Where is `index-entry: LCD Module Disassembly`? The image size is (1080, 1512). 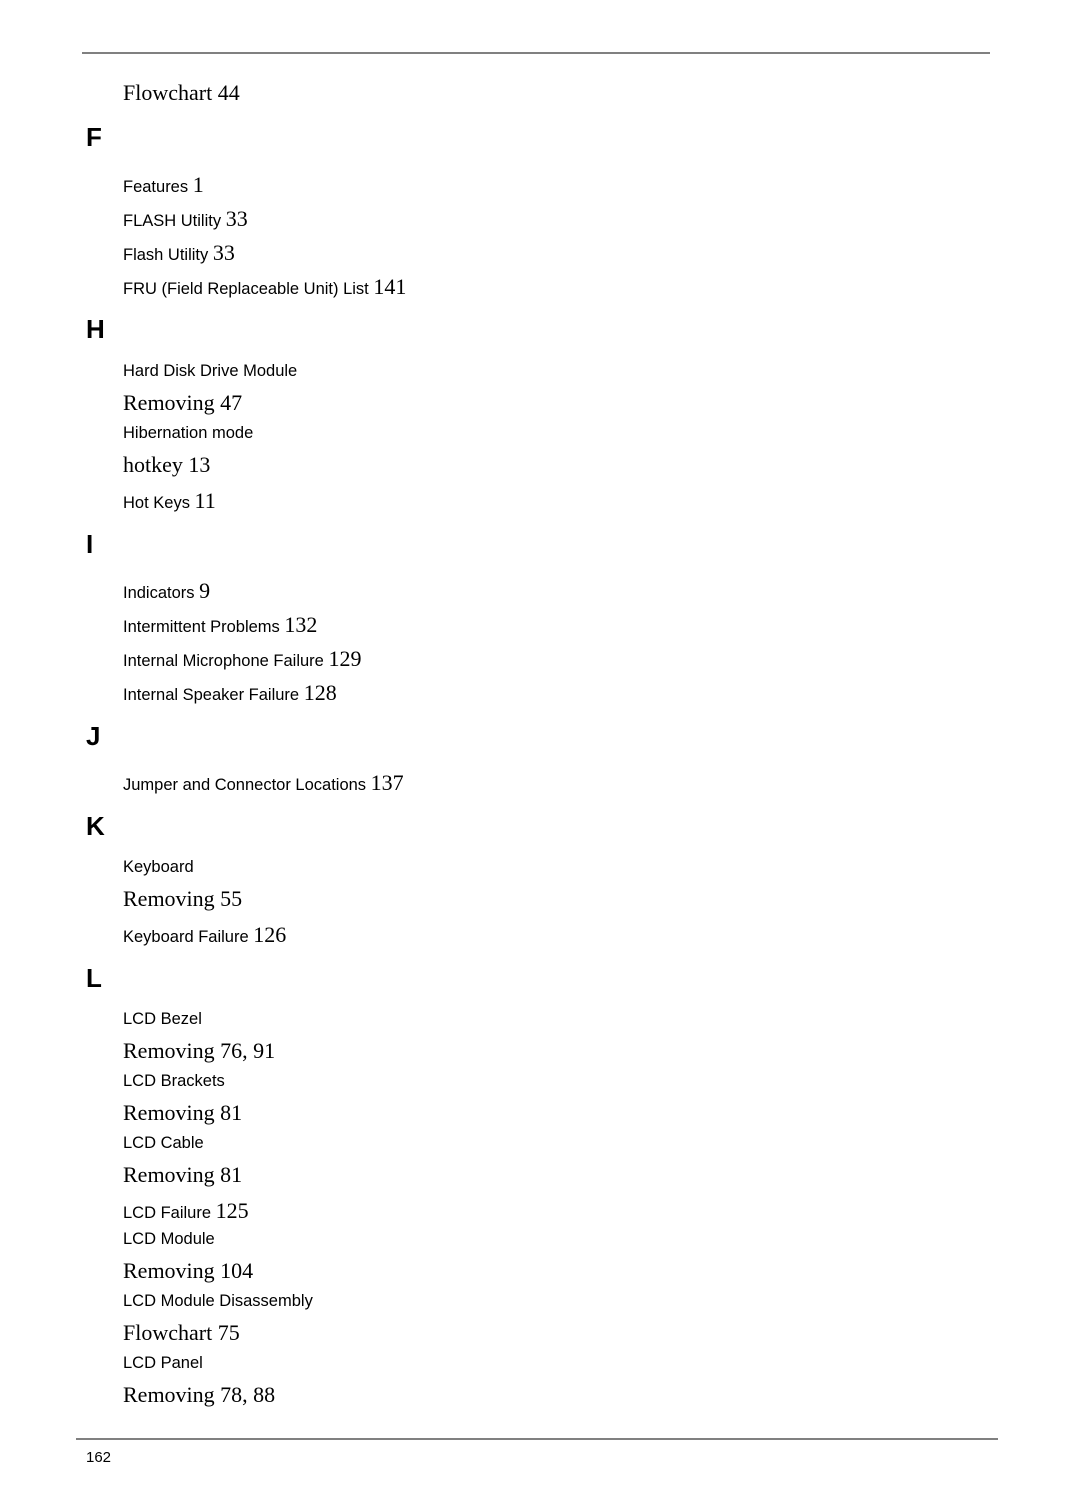 index-entry: LCD Module Disassembly is located at coordinates (218, 1301).